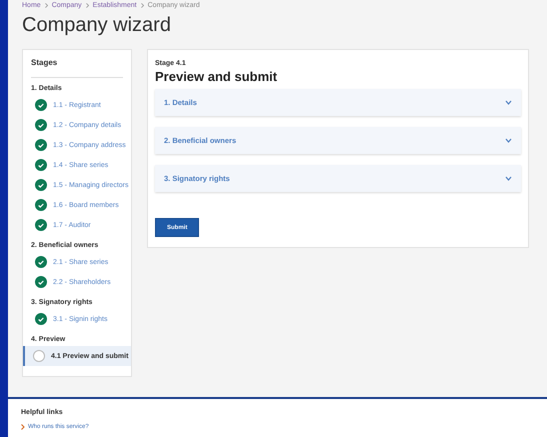 This screenshot has height=437, width=547. I want to click on page-title: Company wizard, so click(97, 25).